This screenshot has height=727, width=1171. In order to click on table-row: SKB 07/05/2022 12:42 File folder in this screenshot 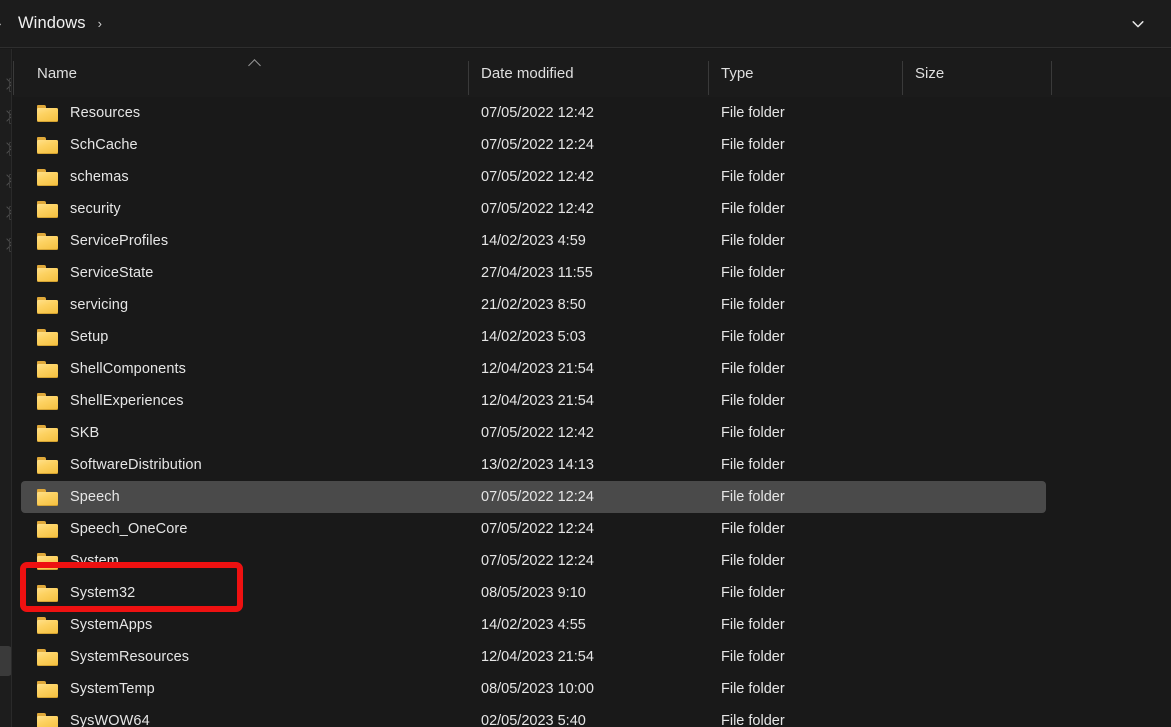, I will do `click(592, 433)`.